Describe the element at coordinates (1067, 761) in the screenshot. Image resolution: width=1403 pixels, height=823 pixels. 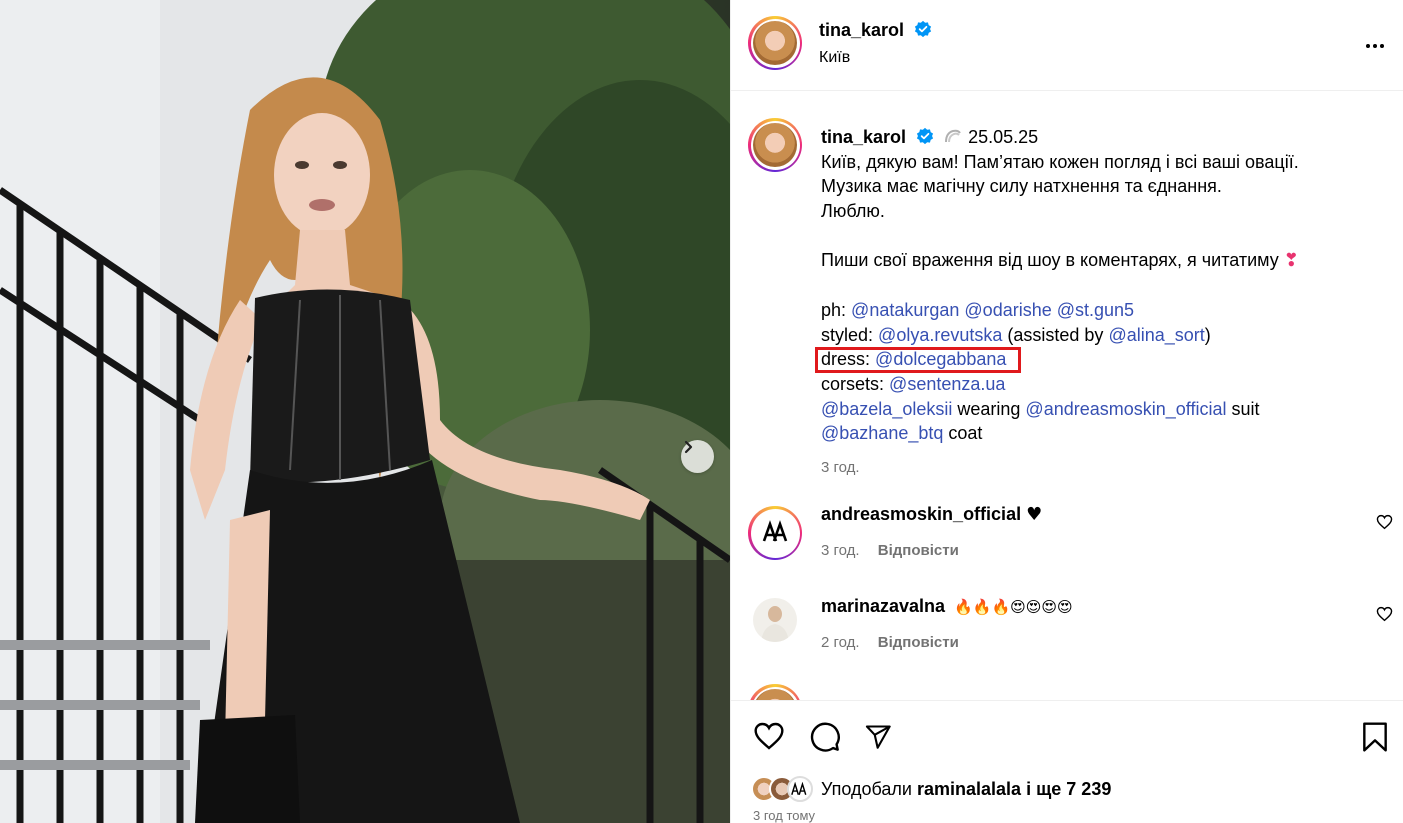
I see `post-action-bar` at that location.